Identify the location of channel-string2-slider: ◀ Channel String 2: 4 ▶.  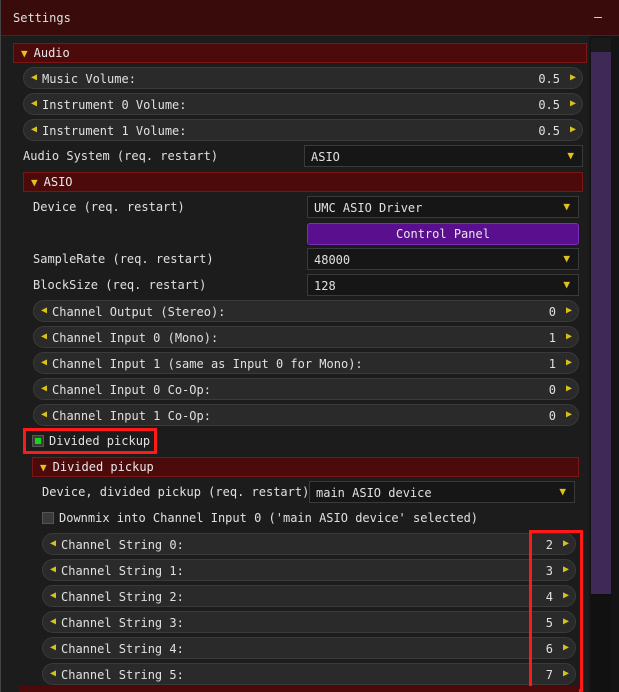
(309, 596).